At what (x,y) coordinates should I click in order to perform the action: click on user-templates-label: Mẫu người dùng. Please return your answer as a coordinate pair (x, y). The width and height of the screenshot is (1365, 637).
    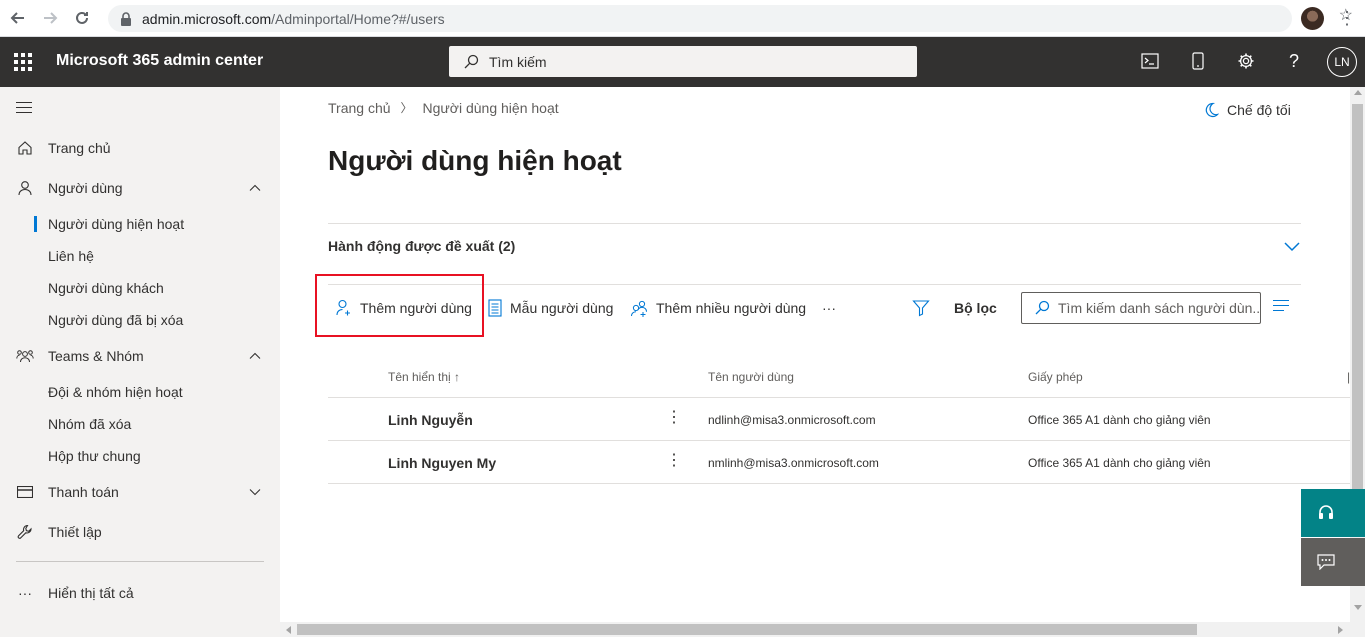
    Looking at the image, I should click on (562, 308).